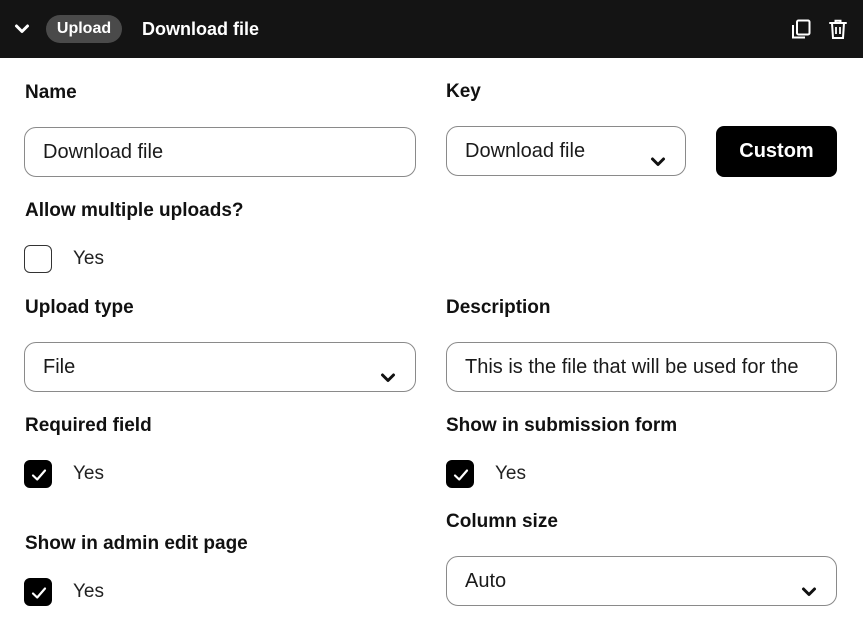 This screenshot has width=863, height=636. What do you see at coordinates (200, 29) in the screenshot?
I see `field-title: Download file` at bounding box center [200, 29].